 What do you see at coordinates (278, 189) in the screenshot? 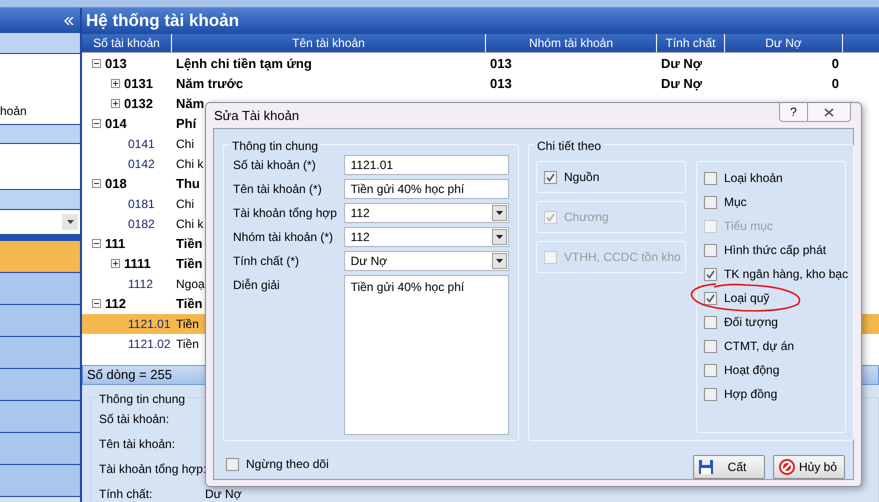
I see `field-label: Tên tài khoản (*)` at bounding box center [278, 189].